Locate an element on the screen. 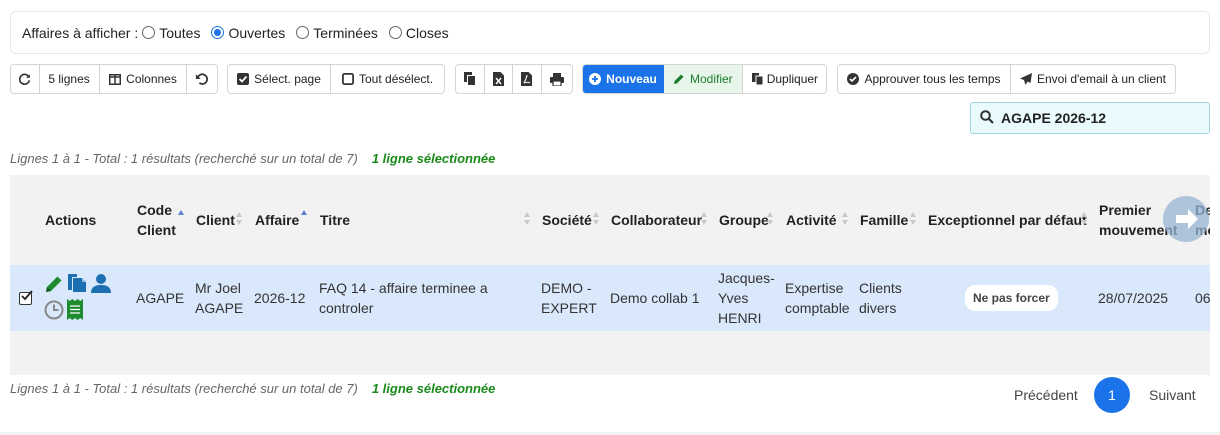 The width and height of the screenshot is (1220, 435). filter-option-toutes: Toutes is located at coordinates (171, 33).